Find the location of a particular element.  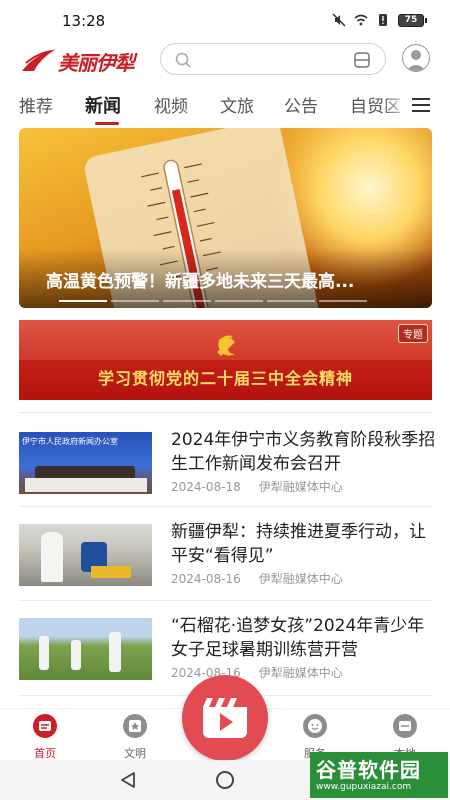

home-icon is located at coordinates (45, 726).